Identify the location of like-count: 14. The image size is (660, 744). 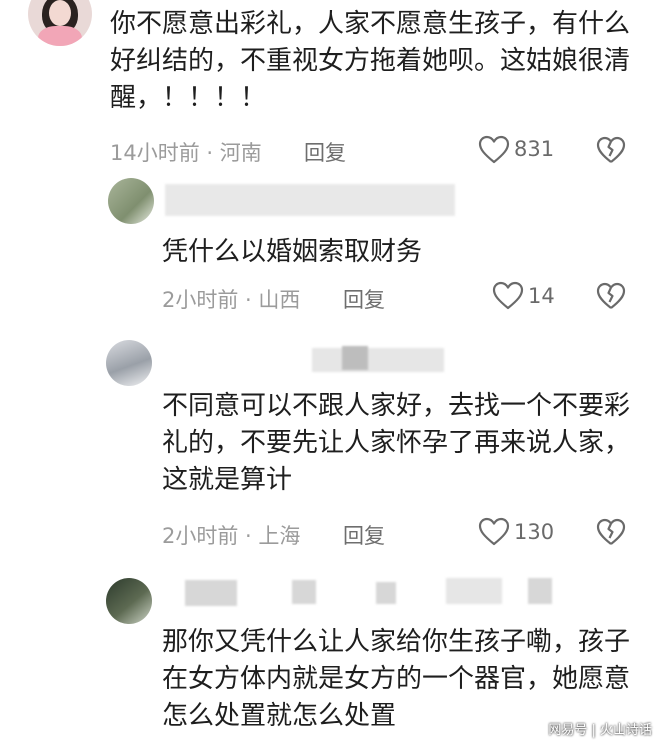
(541, 296).